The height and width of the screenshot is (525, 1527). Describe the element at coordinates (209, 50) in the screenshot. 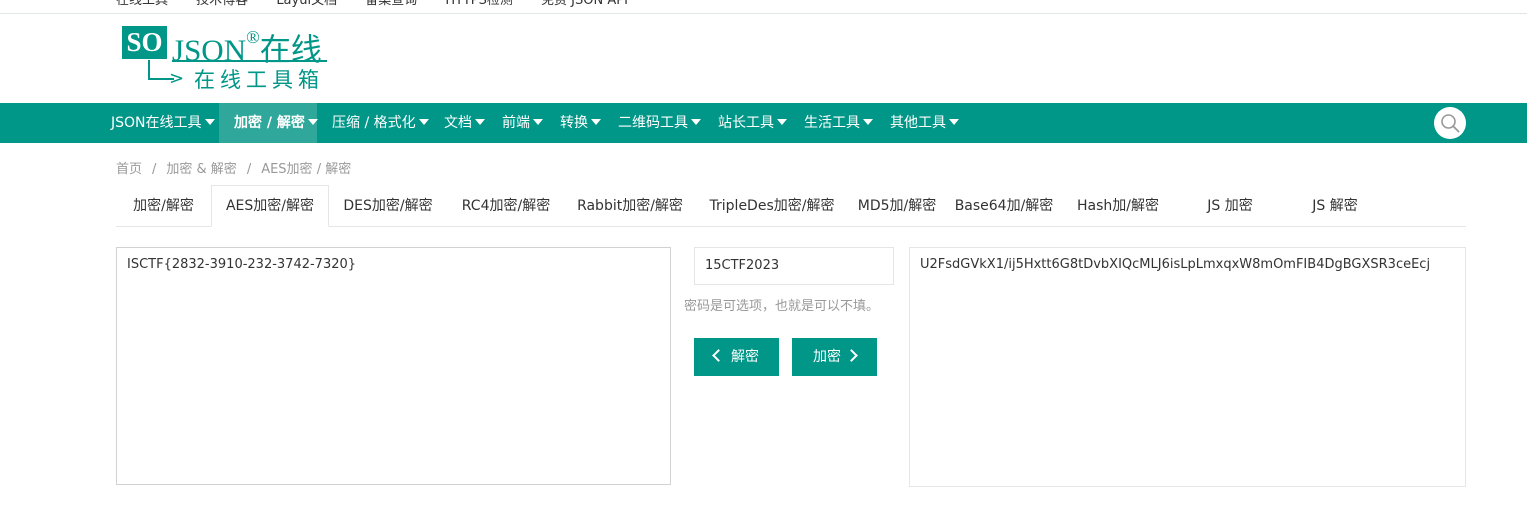

I see `logo-json-text: JSON` at that location.